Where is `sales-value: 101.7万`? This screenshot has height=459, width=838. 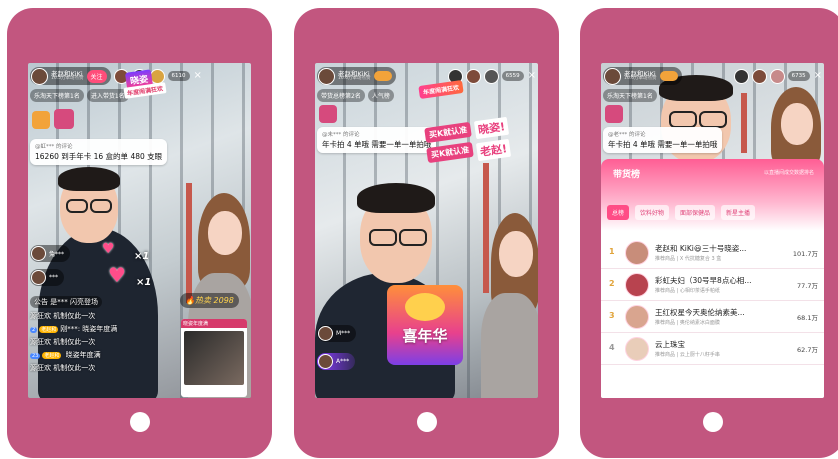
sales-value: 101.7万 is located at coordinates (805, 254).